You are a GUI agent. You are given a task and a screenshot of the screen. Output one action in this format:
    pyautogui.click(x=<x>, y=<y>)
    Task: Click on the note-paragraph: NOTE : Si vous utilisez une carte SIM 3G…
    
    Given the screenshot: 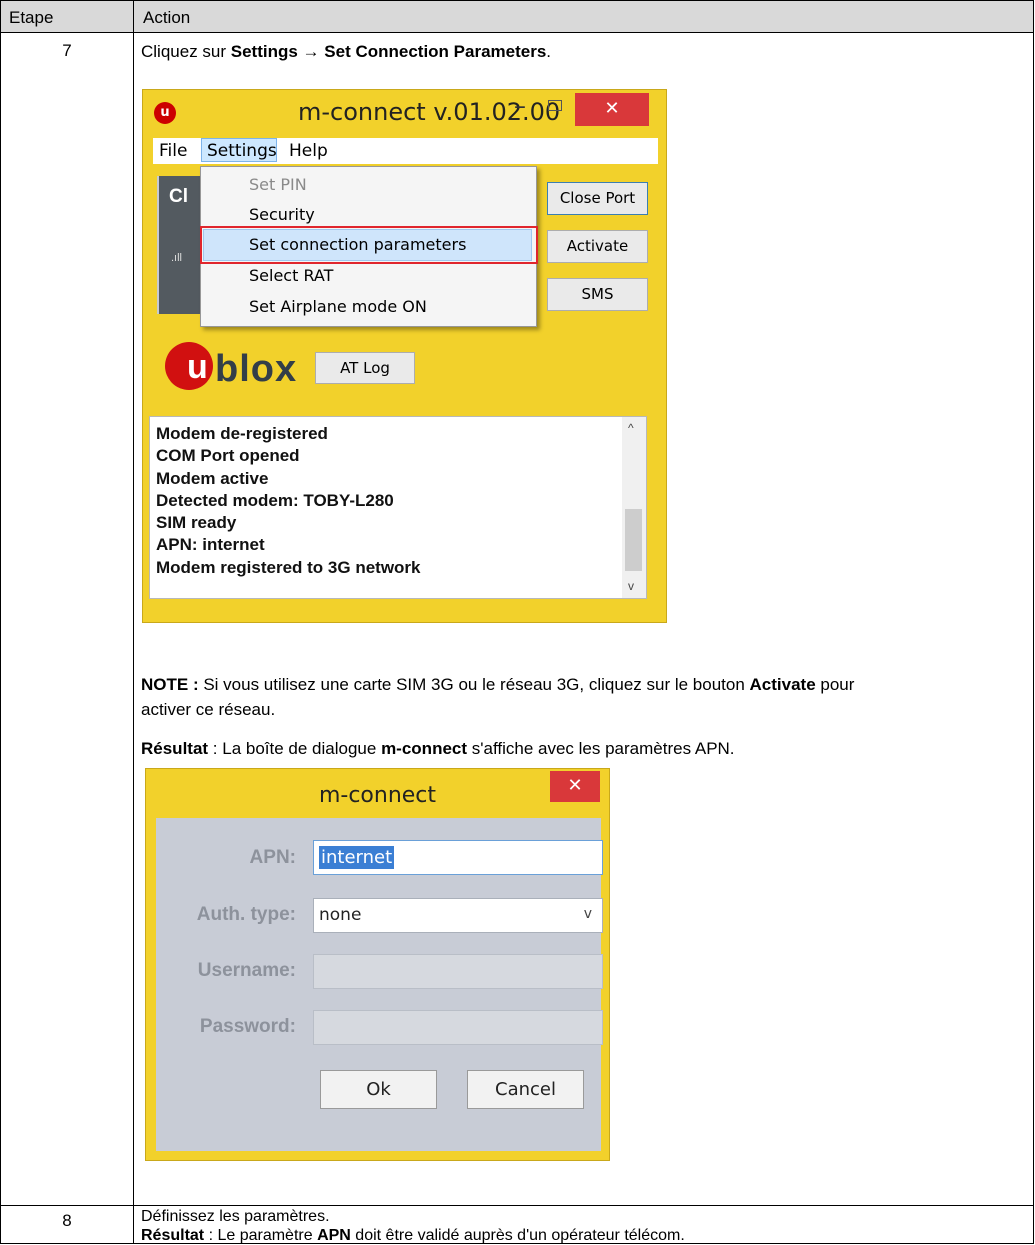 What is the action you would take?
    pyautogui.click(x=497, y=684)
    